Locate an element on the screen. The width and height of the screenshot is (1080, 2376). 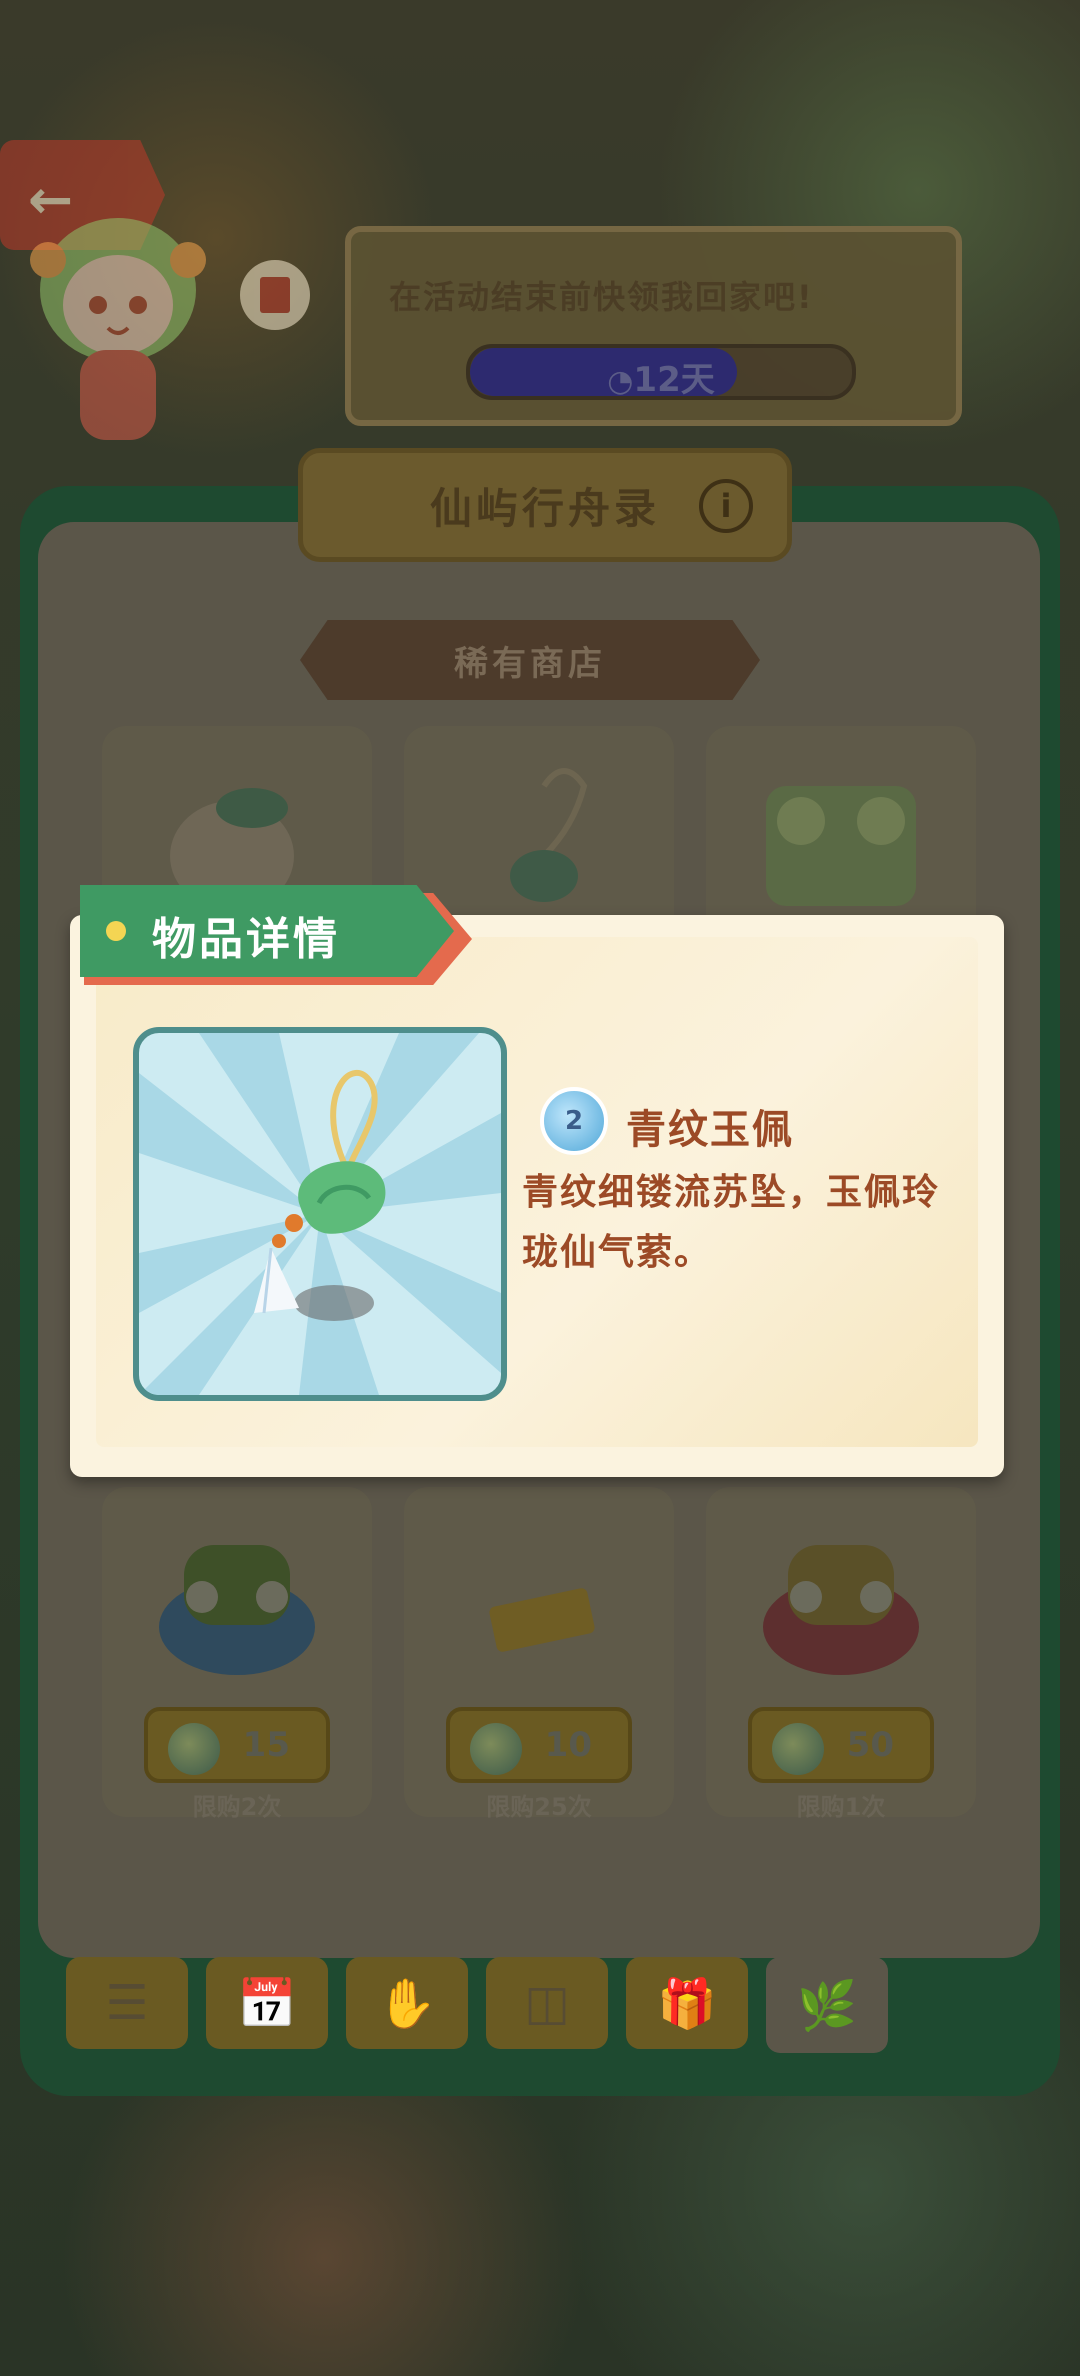
price-value: 10 is located at coordinates (568, 1745).